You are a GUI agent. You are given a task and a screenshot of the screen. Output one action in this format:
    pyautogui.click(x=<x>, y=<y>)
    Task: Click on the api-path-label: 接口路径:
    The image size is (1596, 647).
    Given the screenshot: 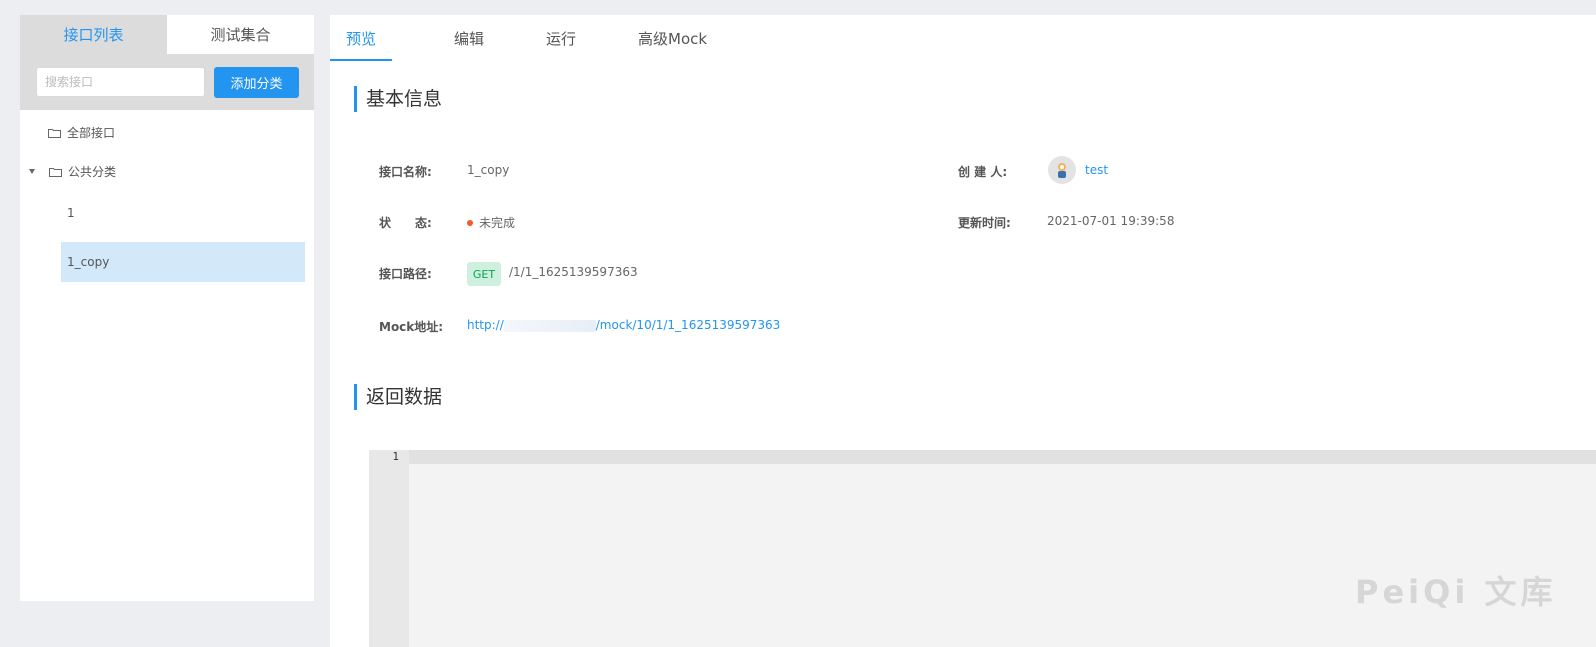 What is the action you would take?
    pyautogui.click(x=405, y=274)
    